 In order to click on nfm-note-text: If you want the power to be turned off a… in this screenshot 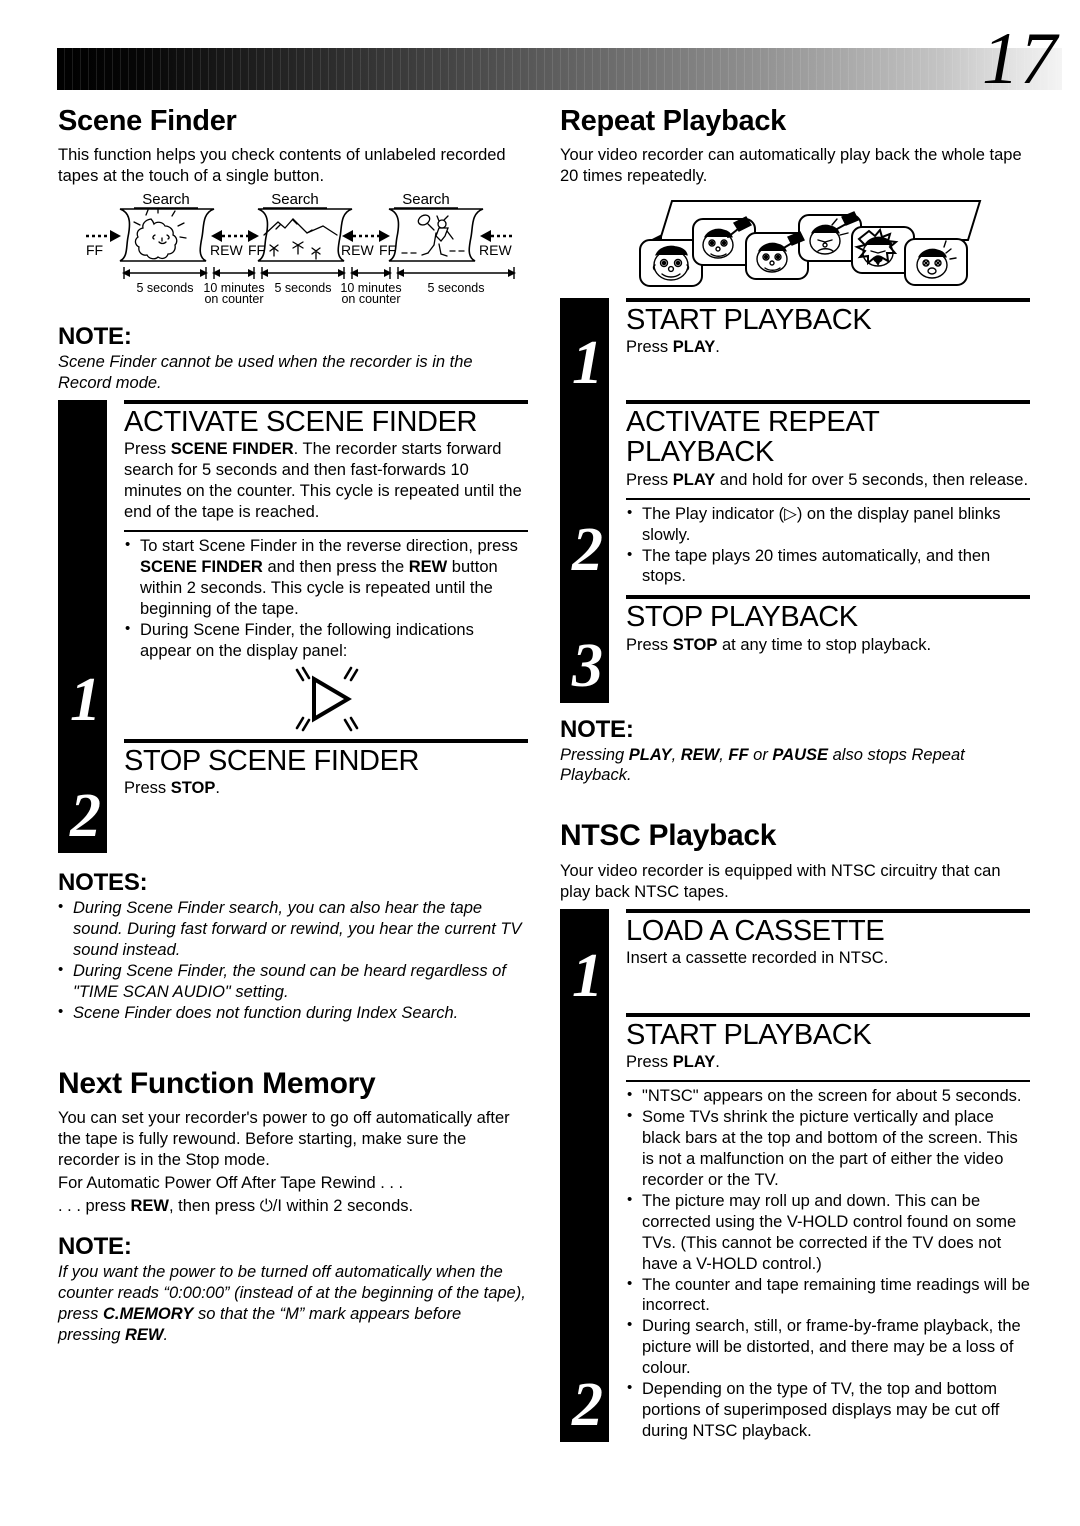, I will do `click(292, 1303)`.